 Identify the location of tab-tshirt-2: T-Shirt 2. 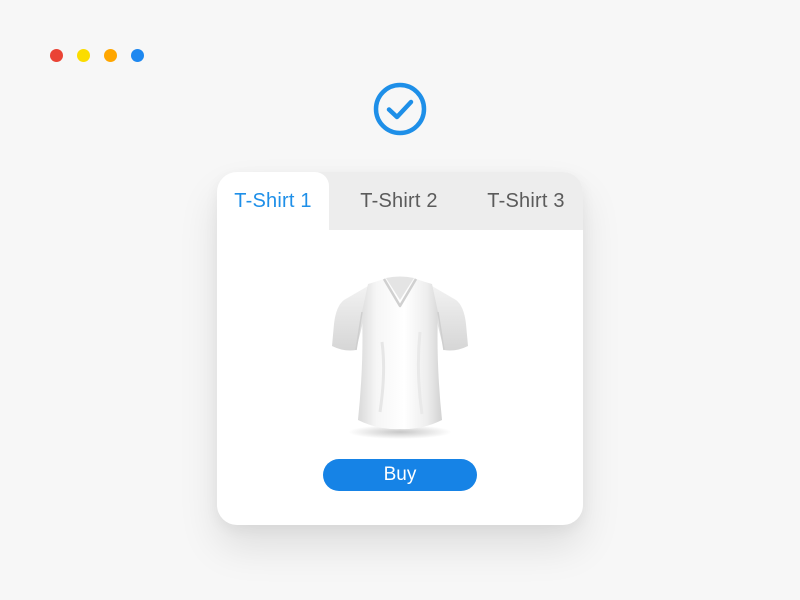
(399, 201).